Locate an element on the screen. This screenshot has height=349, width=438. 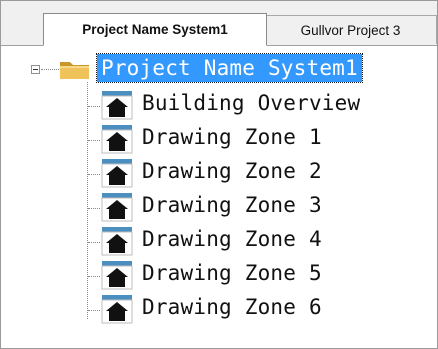
tree-item: Building Overview is located at coordinates (219, 103).